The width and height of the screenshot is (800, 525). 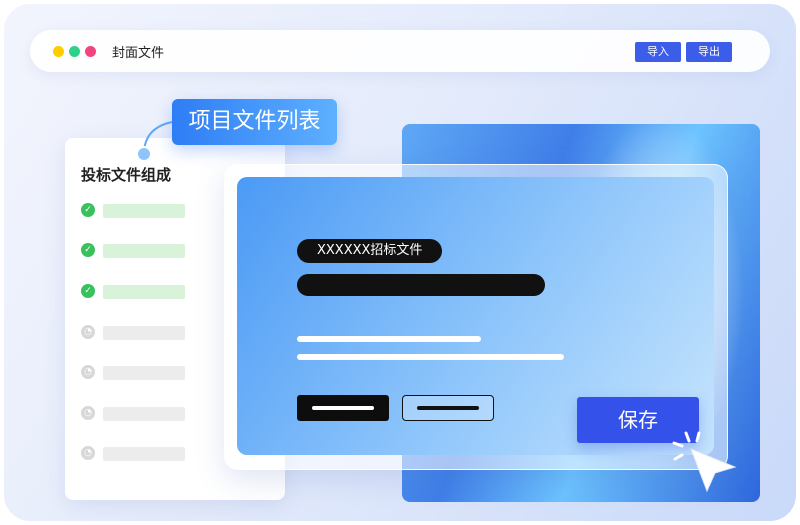 I want to click on window-close-dot, so click(x=90, y=51).